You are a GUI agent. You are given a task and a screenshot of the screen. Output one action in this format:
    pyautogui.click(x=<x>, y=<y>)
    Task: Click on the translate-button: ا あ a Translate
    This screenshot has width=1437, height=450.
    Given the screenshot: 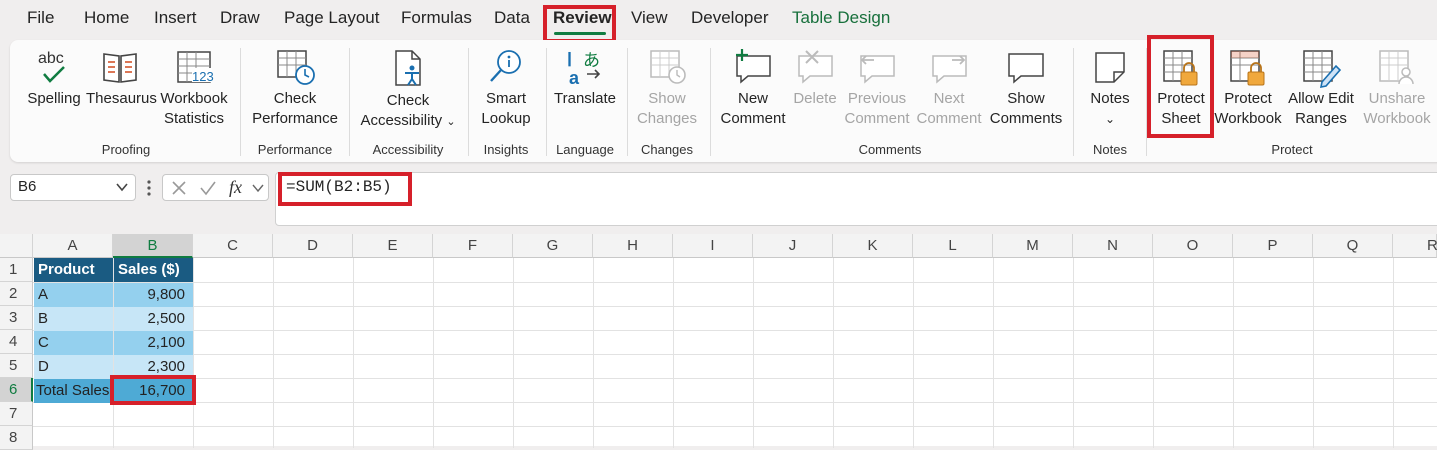 What is the action you would take?
    pyautogui.click(x=585, y=90)
    